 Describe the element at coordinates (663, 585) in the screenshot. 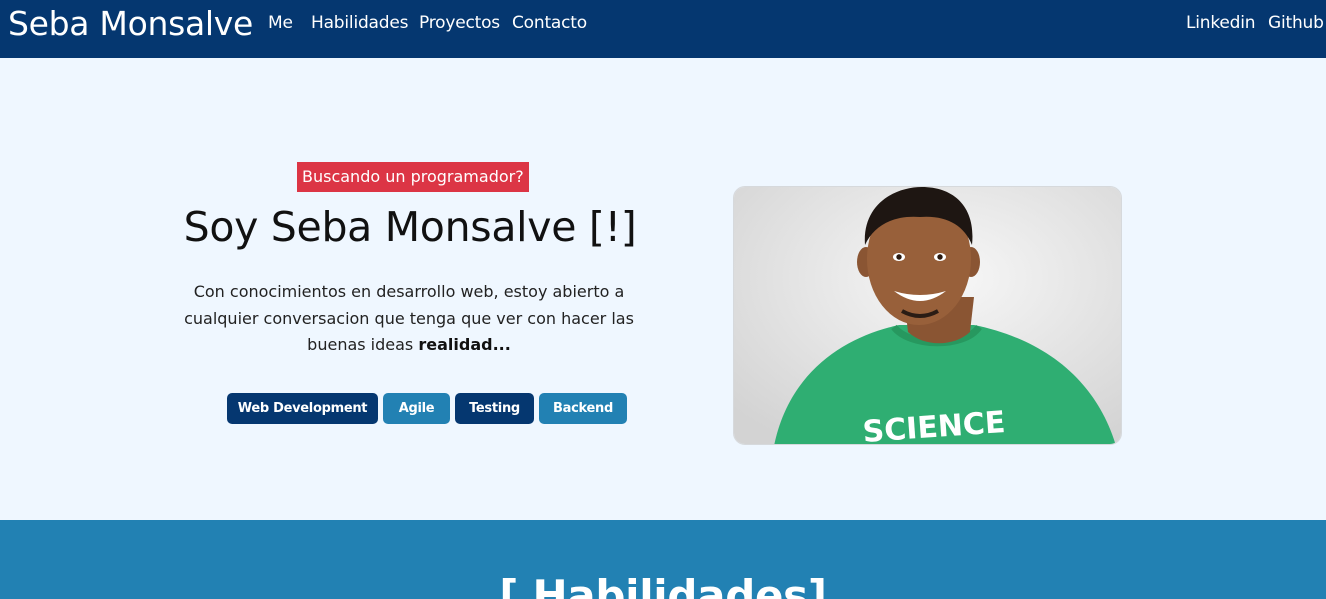

I see `skills-title: [ Habilidades]` at that location.